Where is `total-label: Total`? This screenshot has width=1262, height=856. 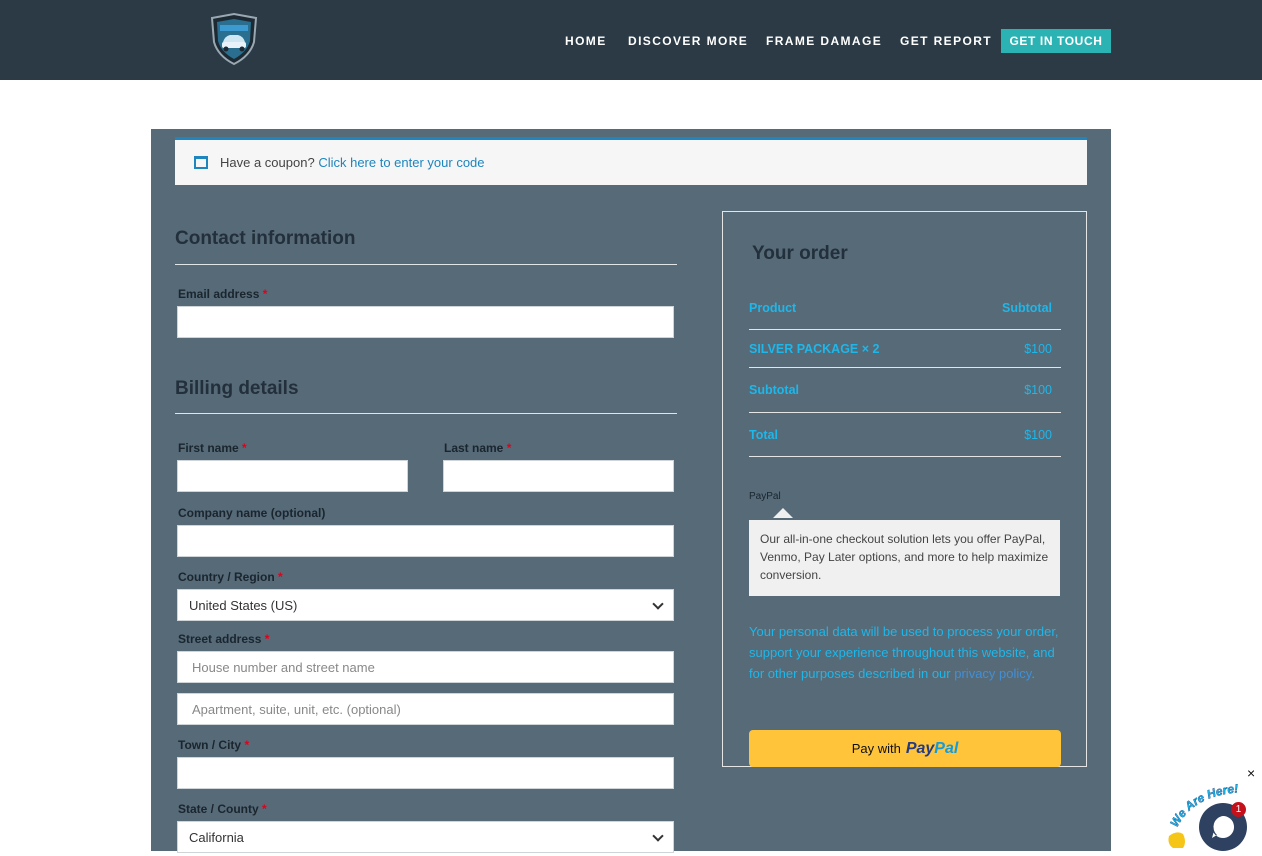 total-label: Total is located at coordinates (763, 435).